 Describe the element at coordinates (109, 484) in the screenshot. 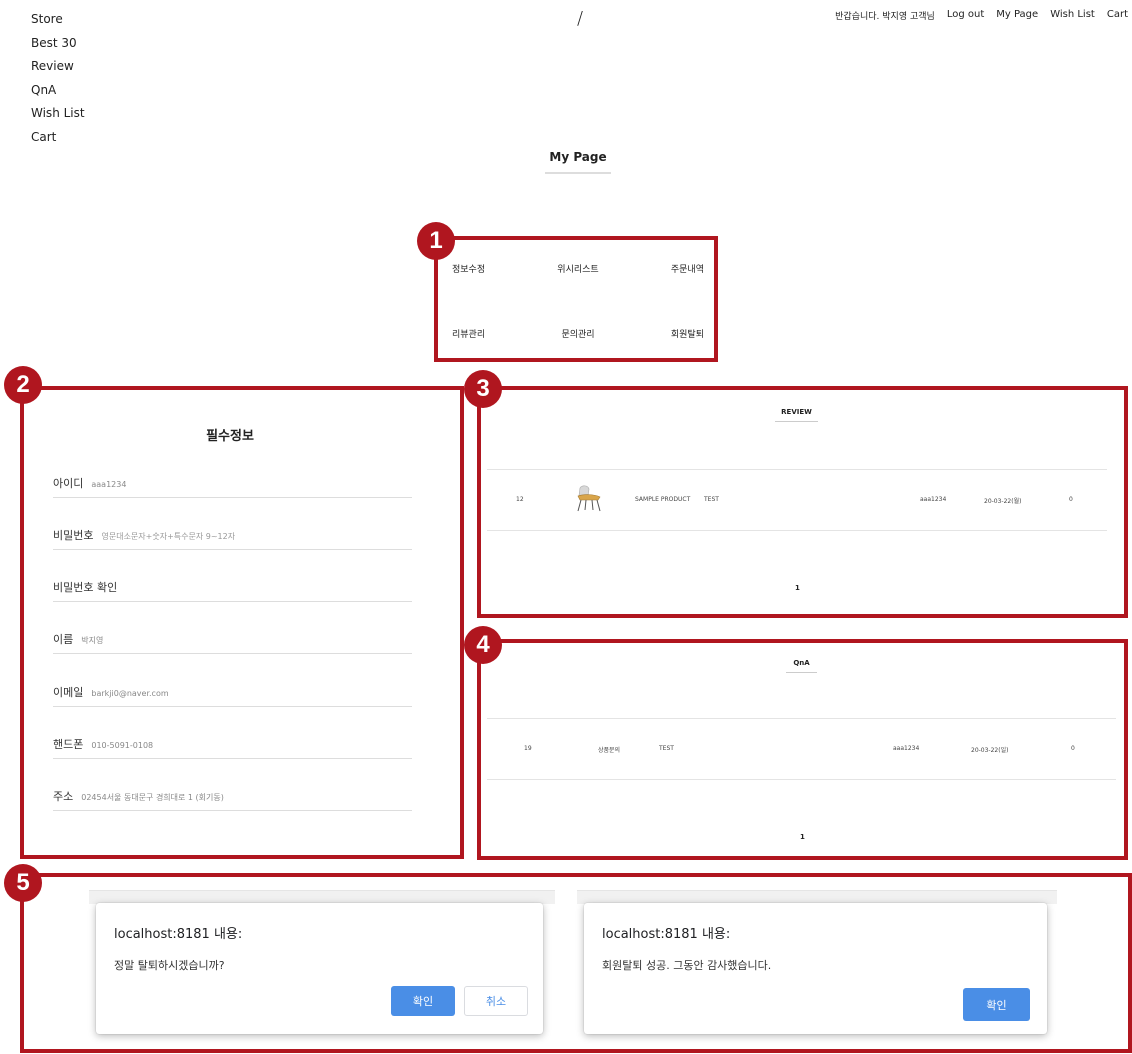

I see `field-id-value: aaa1234` at that location.